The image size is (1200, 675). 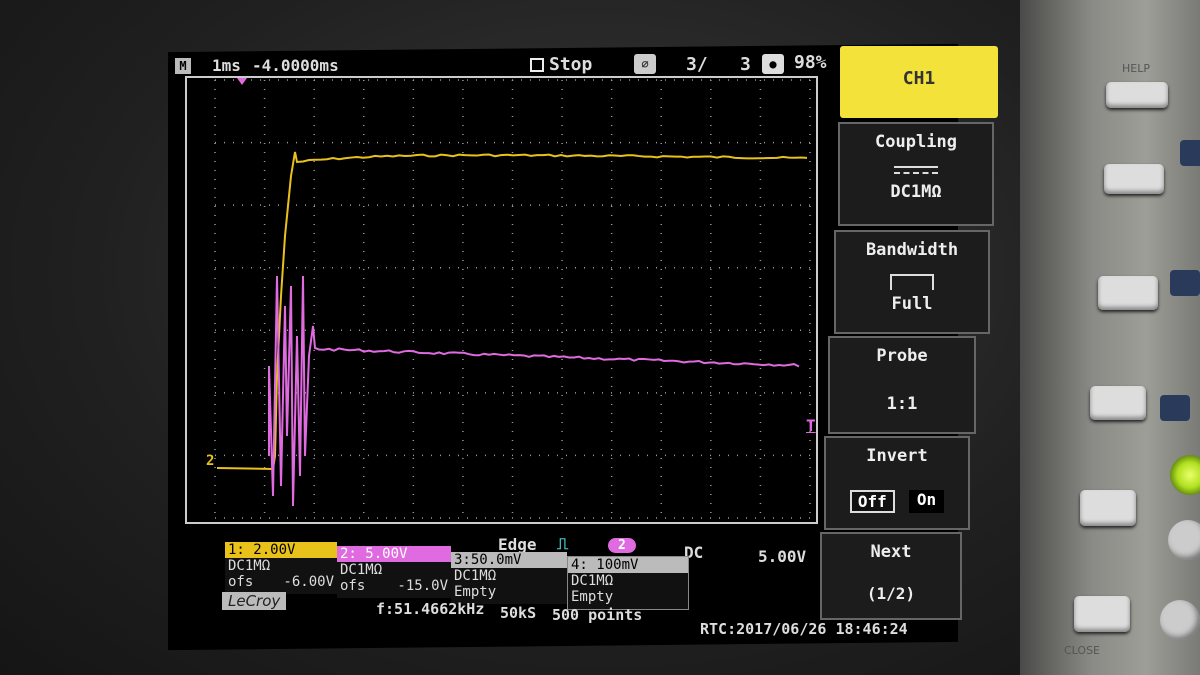 I want to click on channel-3-state: Empty, so click(x=475, y=592).